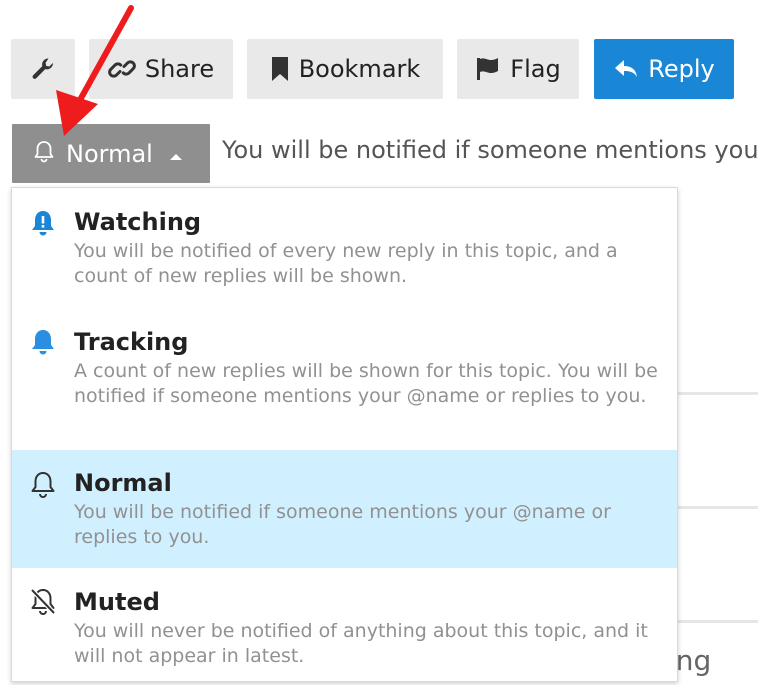 Image resolution: width=758 pixels, height=685 pixels. I want to click on share-button: Share, so click(161, 69).